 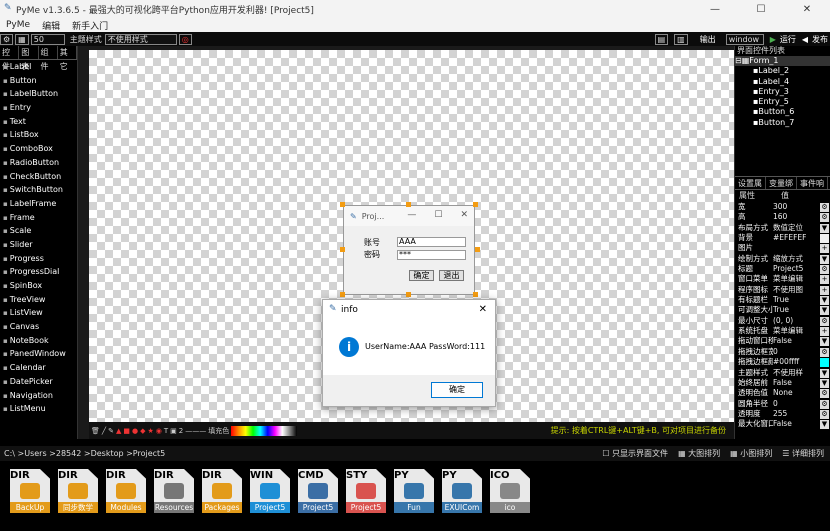 What do you see at coordinates (782, 61) in the screenshot?
I see `tree-root: ⊟▦Form_1` at bounding box center [782, 61].